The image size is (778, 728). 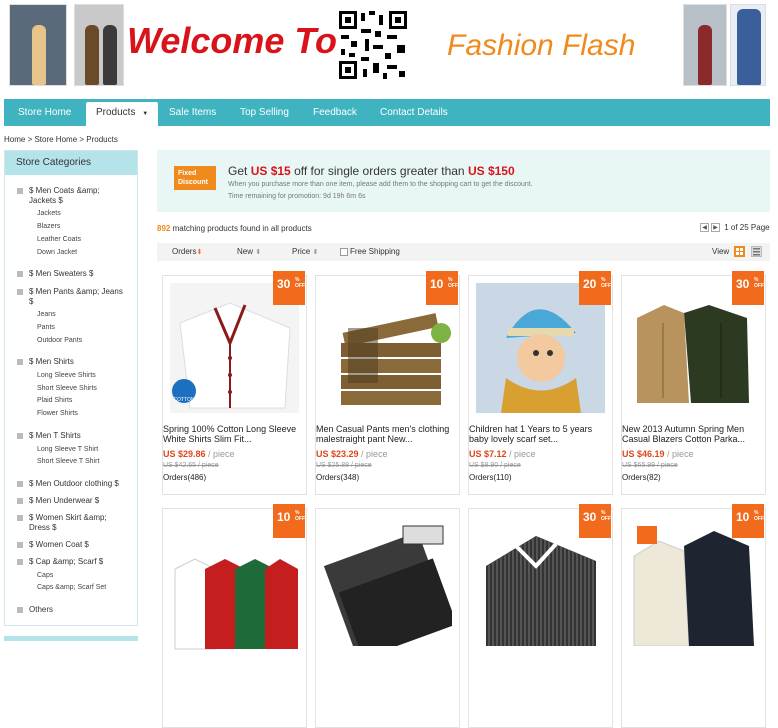 What do you see at coordinates (756, 251) in the screenshot?
I see `list-view-icon` at bounding box center [756, 251].